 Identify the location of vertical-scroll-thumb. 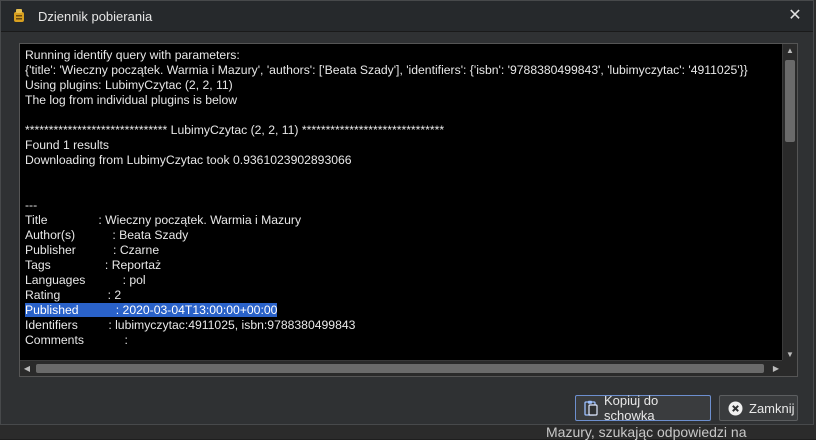
(790, 101).